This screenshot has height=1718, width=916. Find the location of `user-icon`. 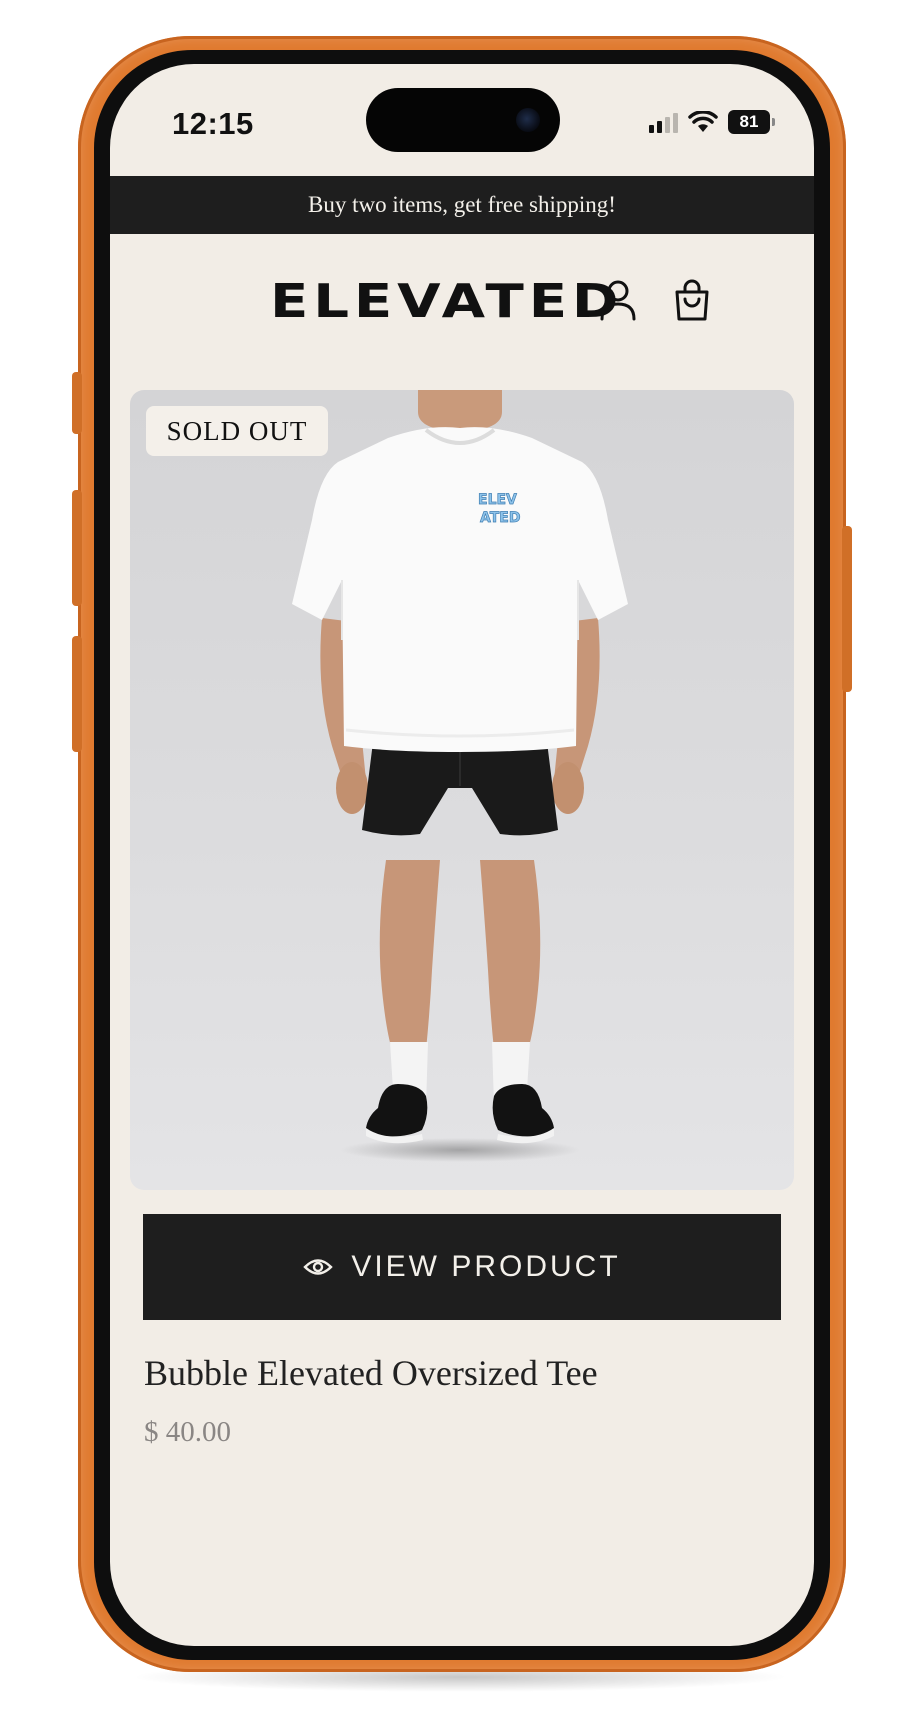

user-icon is located at coordinates (618, 300).